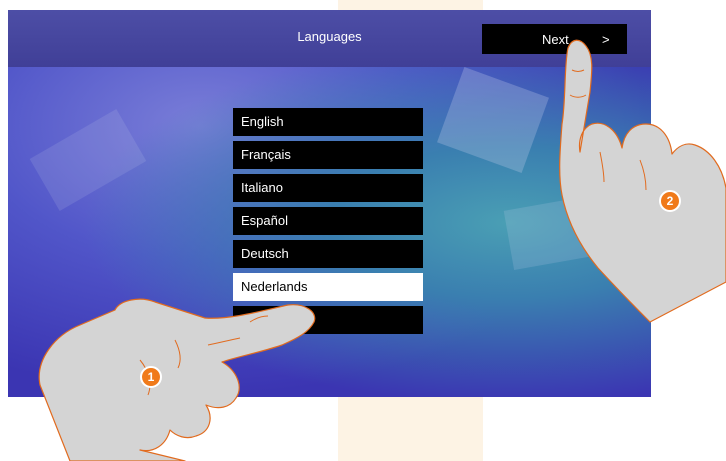 The height and width of the screenshot is (461, 726). Describe the element at coordinates (670, 201) in the screenshot. I see `step-2-badge: 2` at that location.